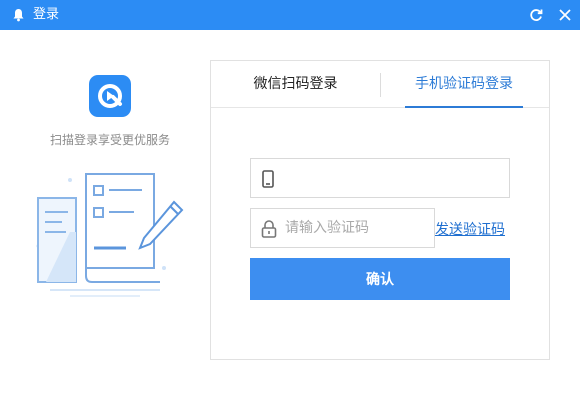 The width and height of the screenshot is (580, 400). I want to click on title-bar: 登录, so click(290, 15).